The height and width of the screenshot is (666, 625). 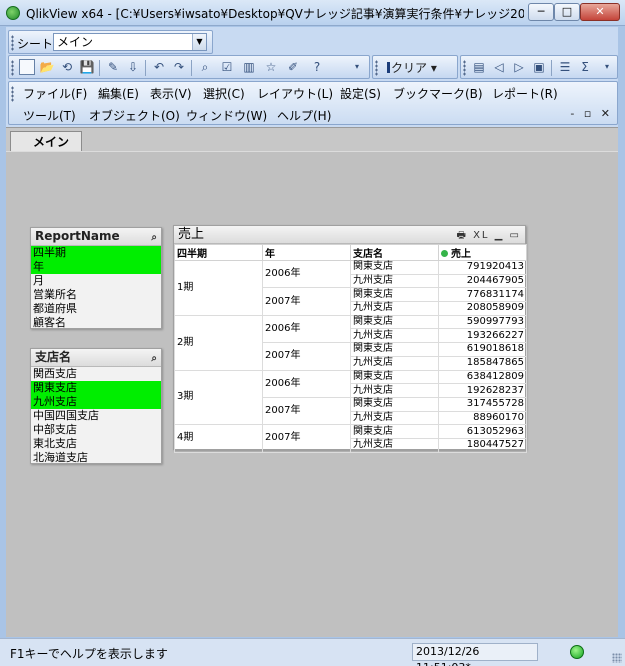 I want to click on mdi-window-controls: - ▫ ✕, so click(x=591, y=113).